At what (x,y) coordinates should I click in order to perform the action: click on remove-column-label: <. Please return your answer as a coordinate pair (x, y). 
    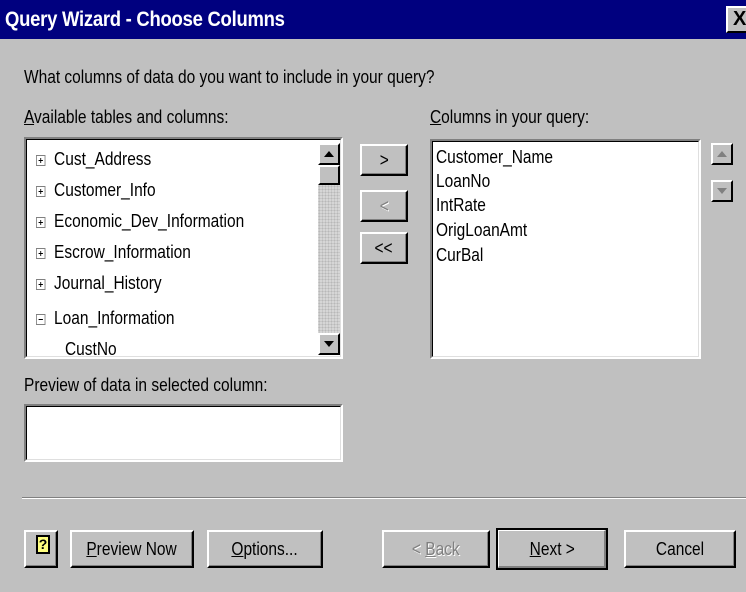
    Looking at the image, I should click on (384, 206).